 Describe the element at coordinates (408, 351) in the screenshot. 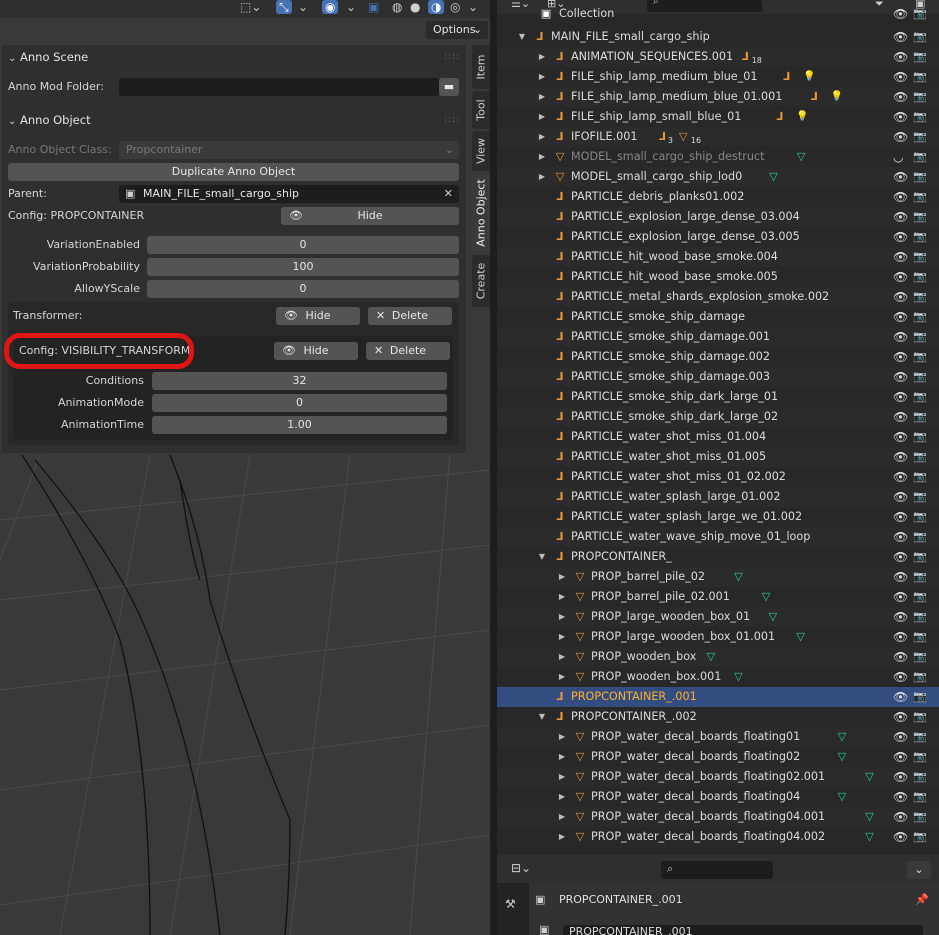

I see `config-delete-button: ✕ Delete` at that location.